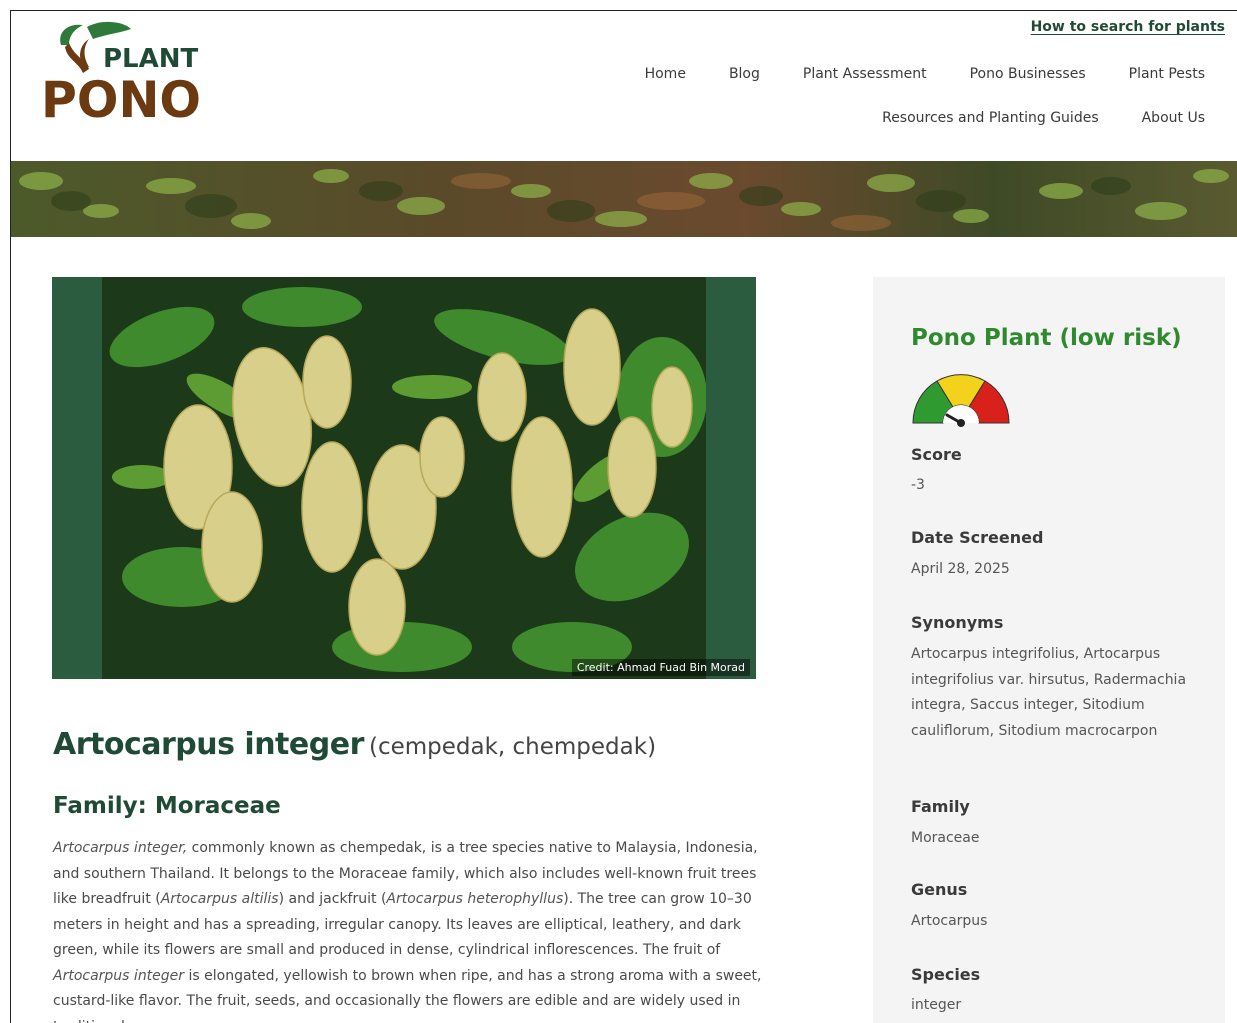 Image resolution: width=1237 pixels, height=1023 pixels. What do you see at coordinates (918, 485) in the screenshot?
I see `score-value: -3` at bounding box center [918, 485].